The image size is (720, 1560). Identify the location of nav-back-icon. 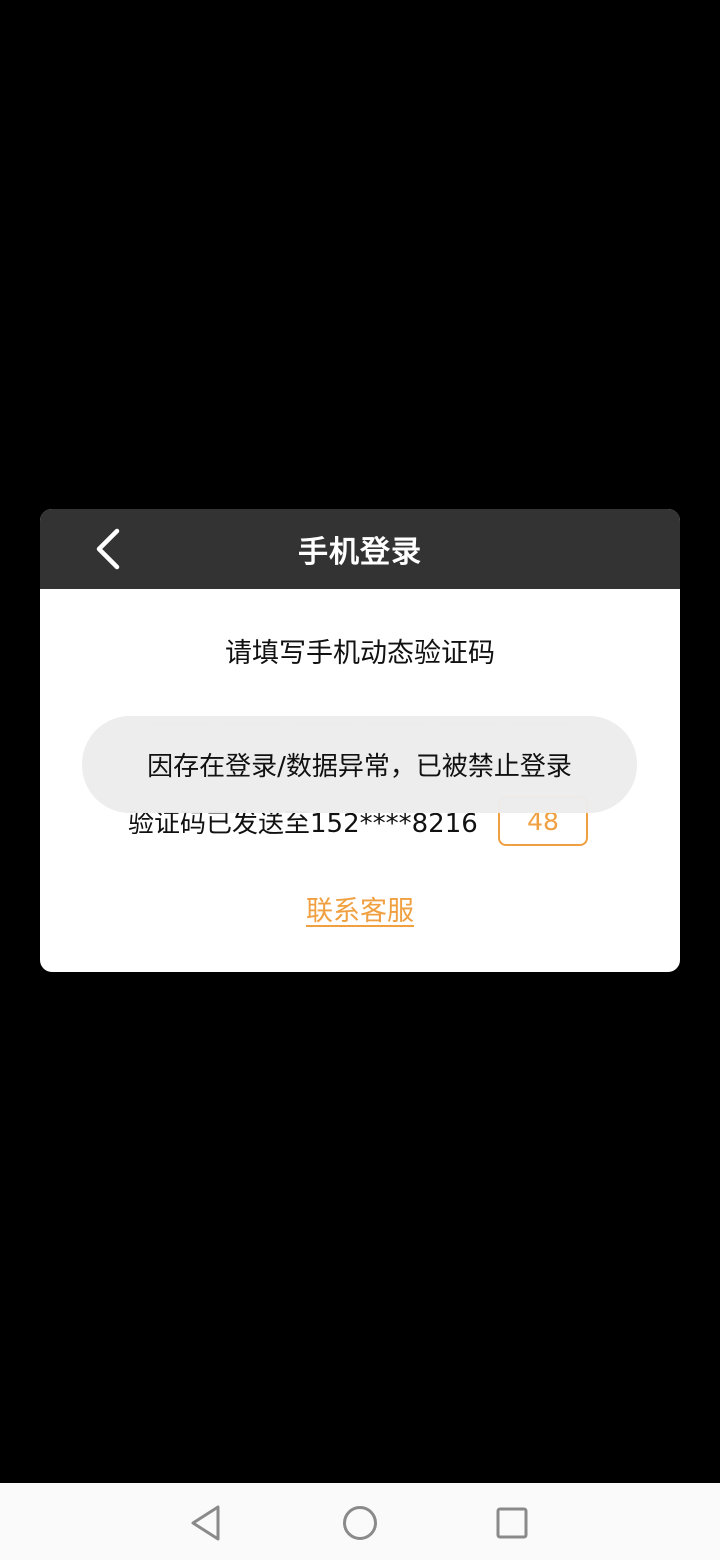
(205, 1523).